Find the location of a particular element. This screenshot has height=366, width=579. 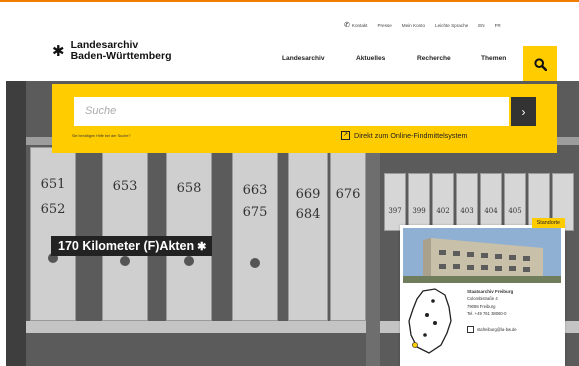

nav-item-recherche: Recherche is located at coordinates (449, 58).